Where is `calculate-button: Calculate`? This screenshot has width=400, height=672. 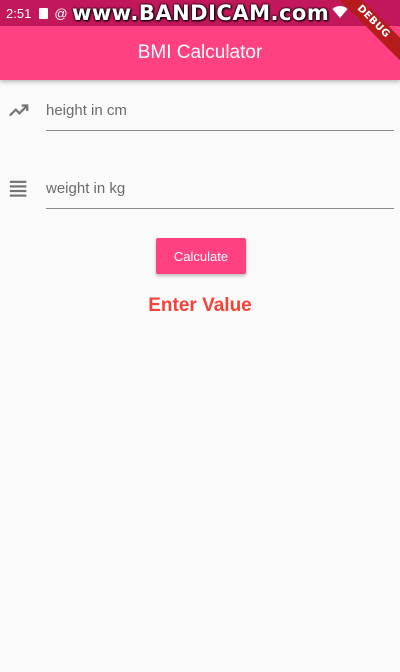
calculate-button: Calculate is located at coordinates (201, 256).